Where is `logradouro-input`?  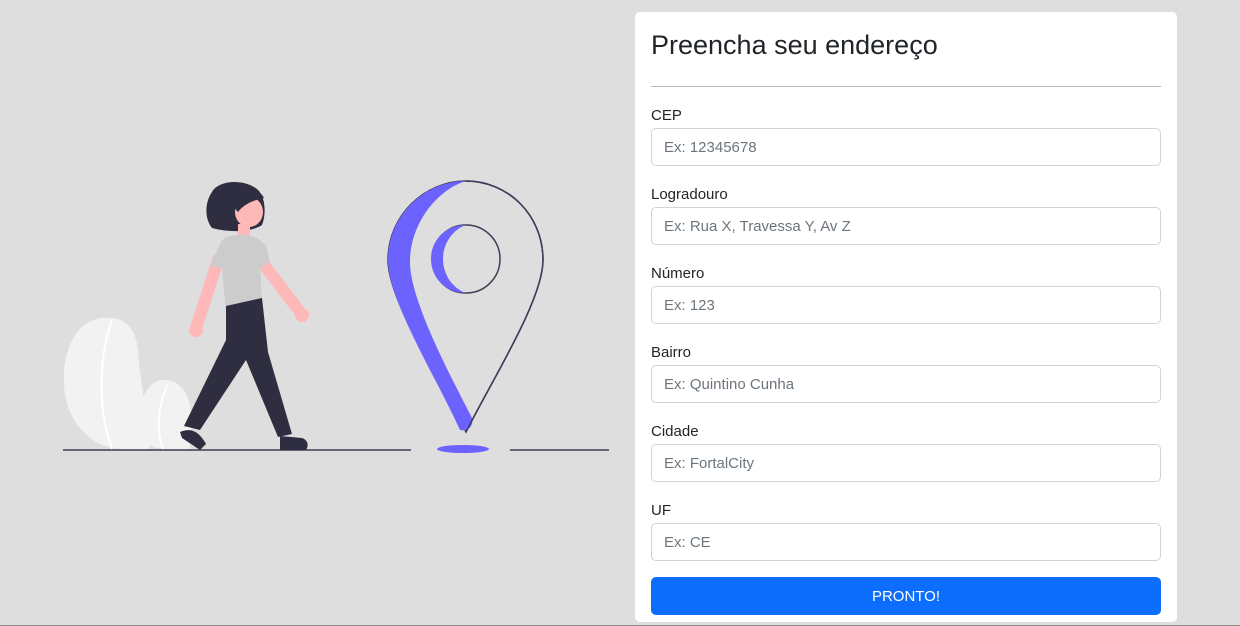 logradouro-input is located at coordinates (906, 226).